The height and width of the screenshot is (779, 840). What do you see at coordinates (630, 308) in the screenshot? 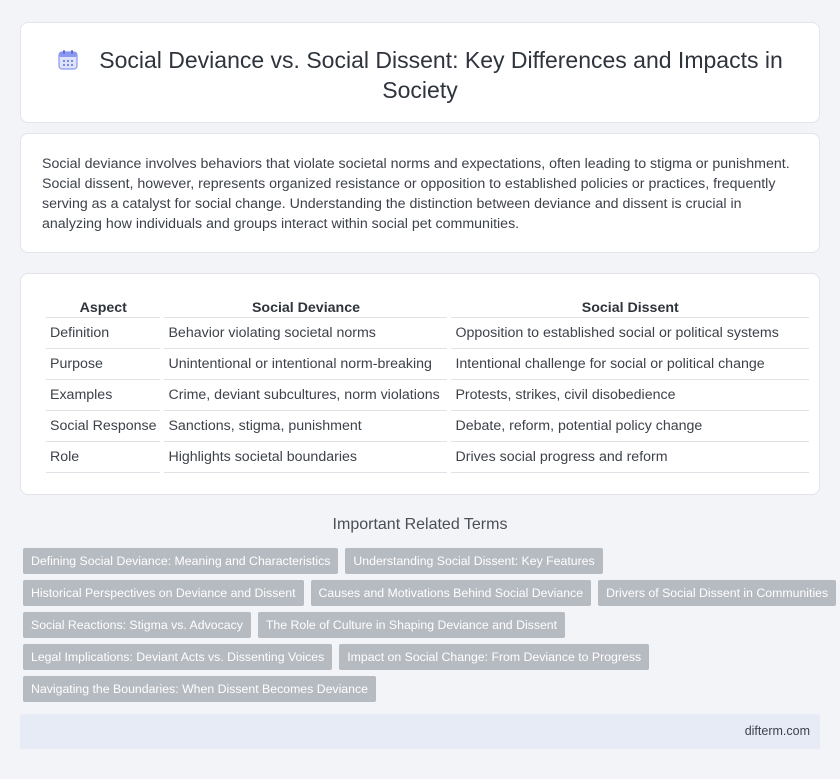
I see `column-header-social-dissent: Social Dissent` at bounding box center [630, 308].